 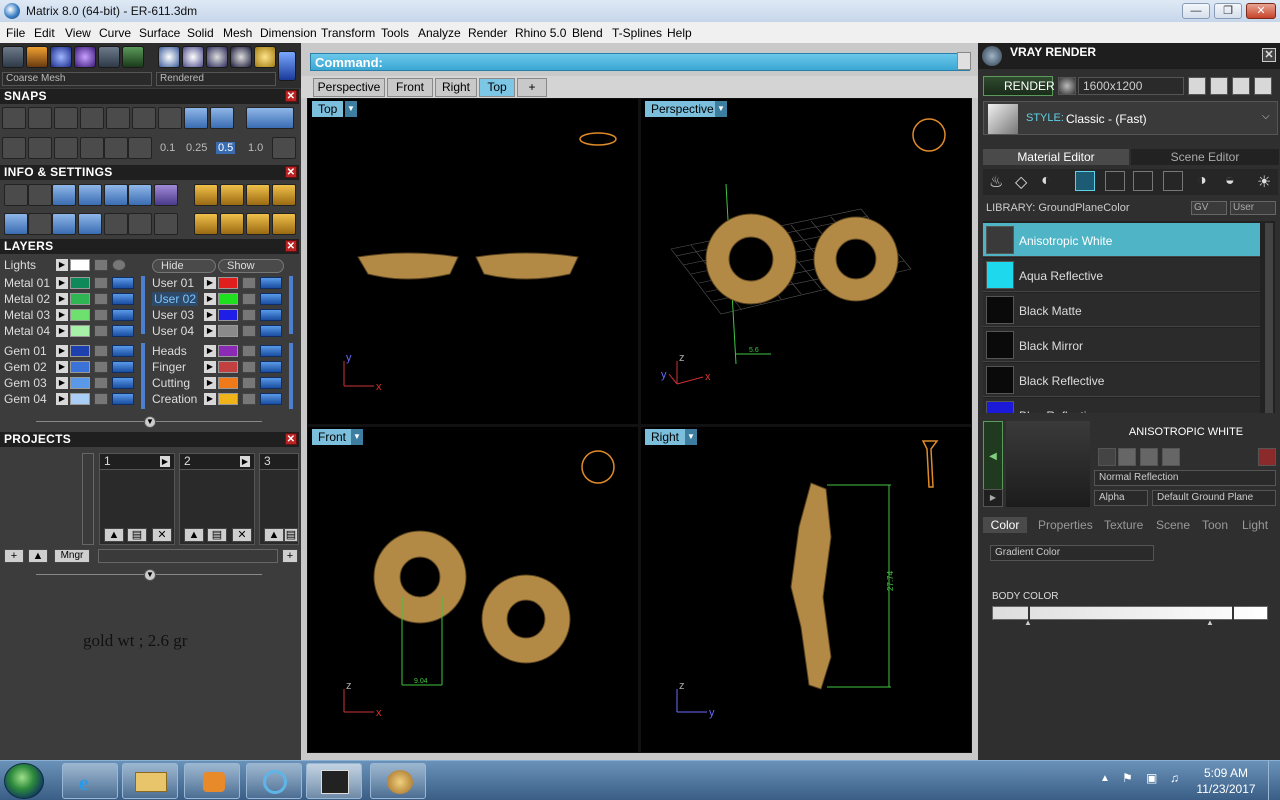 I want to click on preview-expand-icon: ▶, so click(x=993, y=498).